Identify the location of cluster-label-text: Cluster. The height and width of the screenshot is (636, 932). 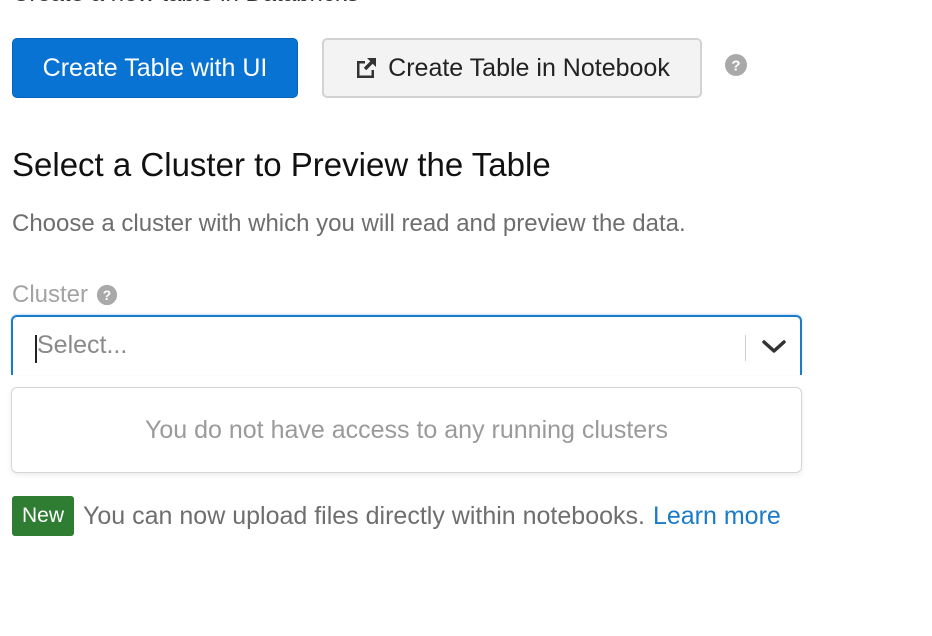
(50, 294).